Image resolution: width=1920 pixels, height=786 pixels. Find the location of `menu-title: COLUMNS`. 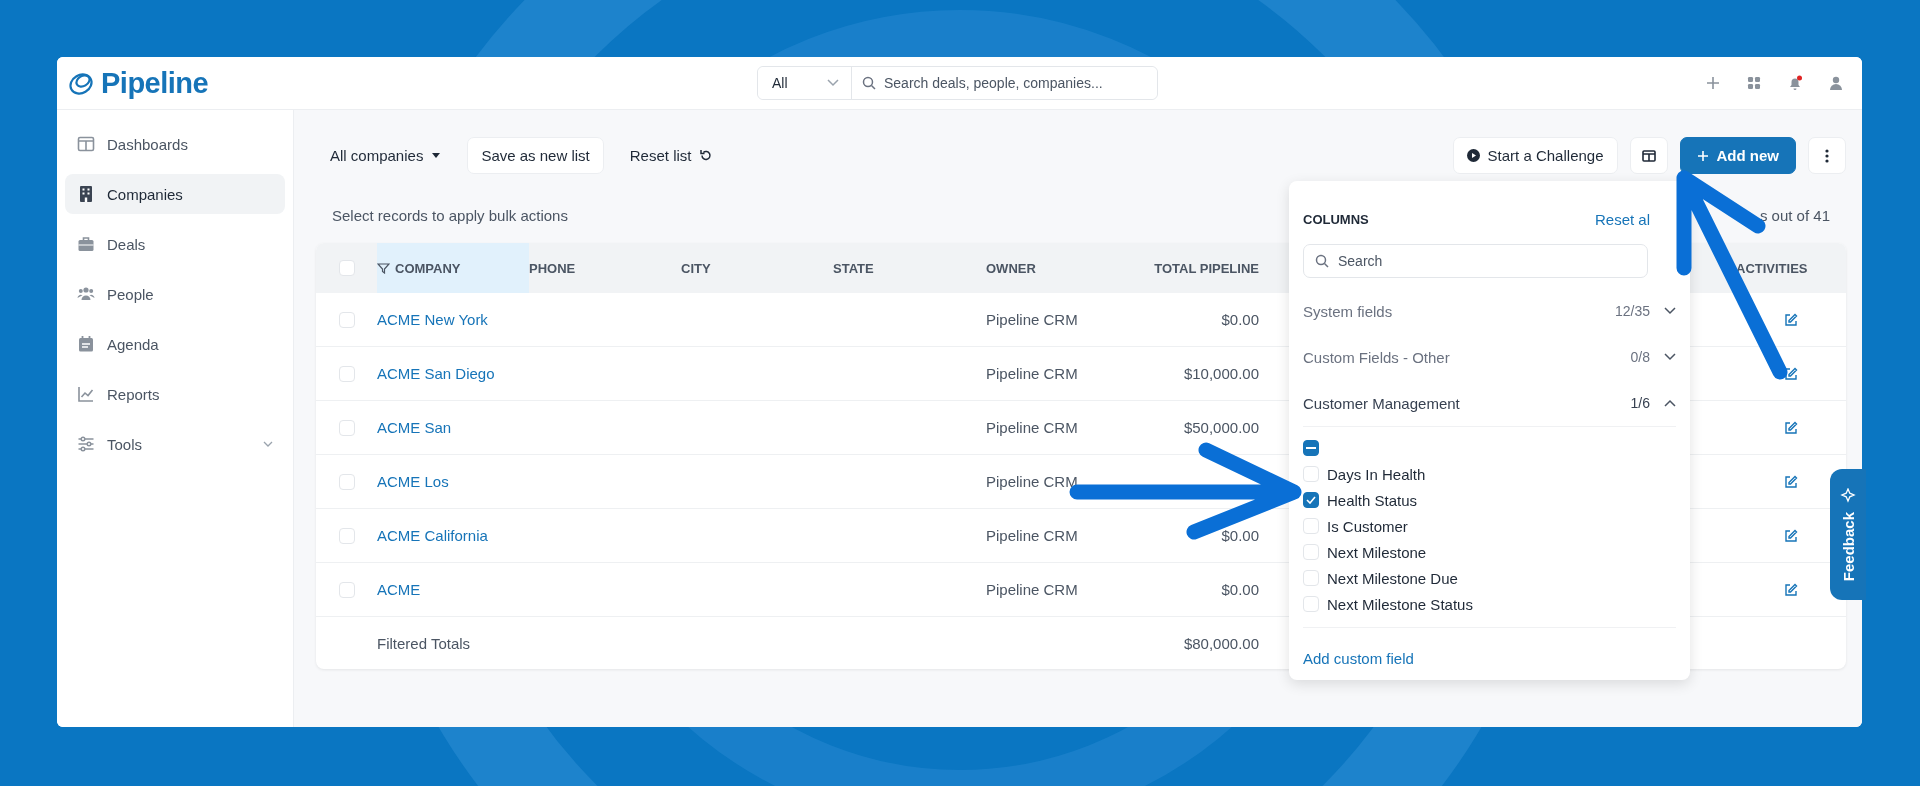

menu-title: COLUMNS is located at coordinates (1336, 219).